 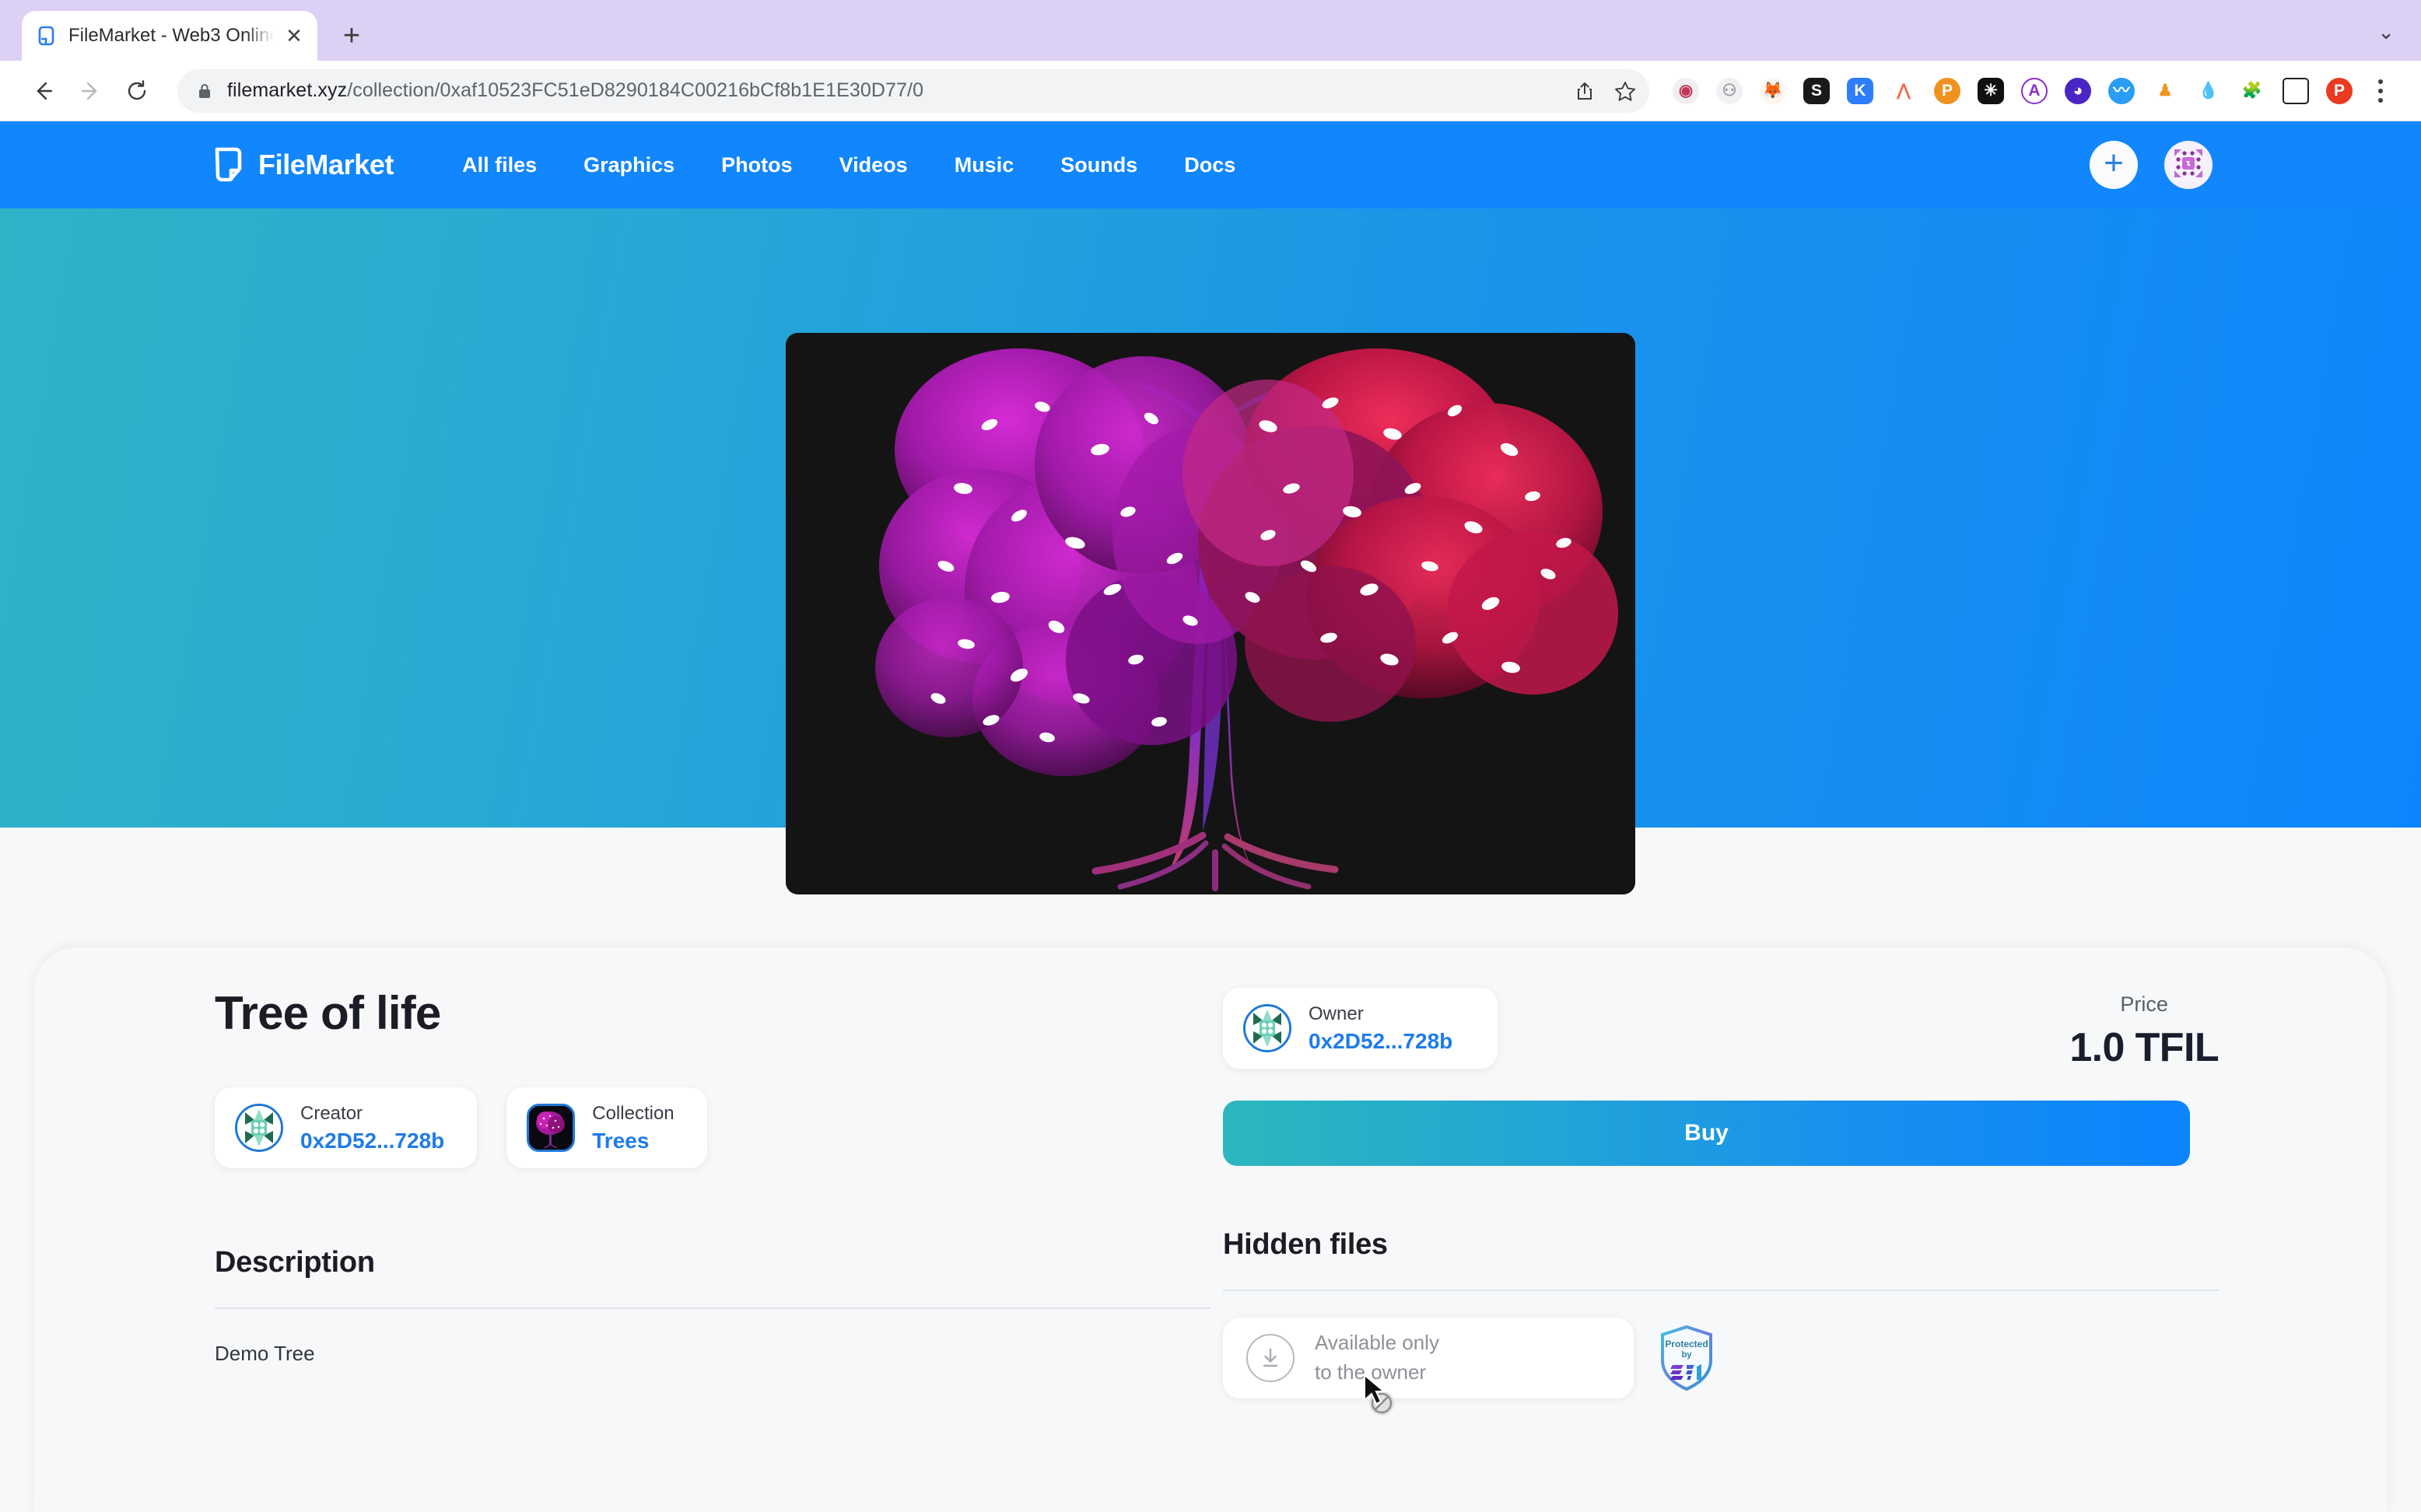 What do you see at coordinates (1270, 1358) in the screenshot?
I see `download-icon` at bounding box center [1270, 1358].